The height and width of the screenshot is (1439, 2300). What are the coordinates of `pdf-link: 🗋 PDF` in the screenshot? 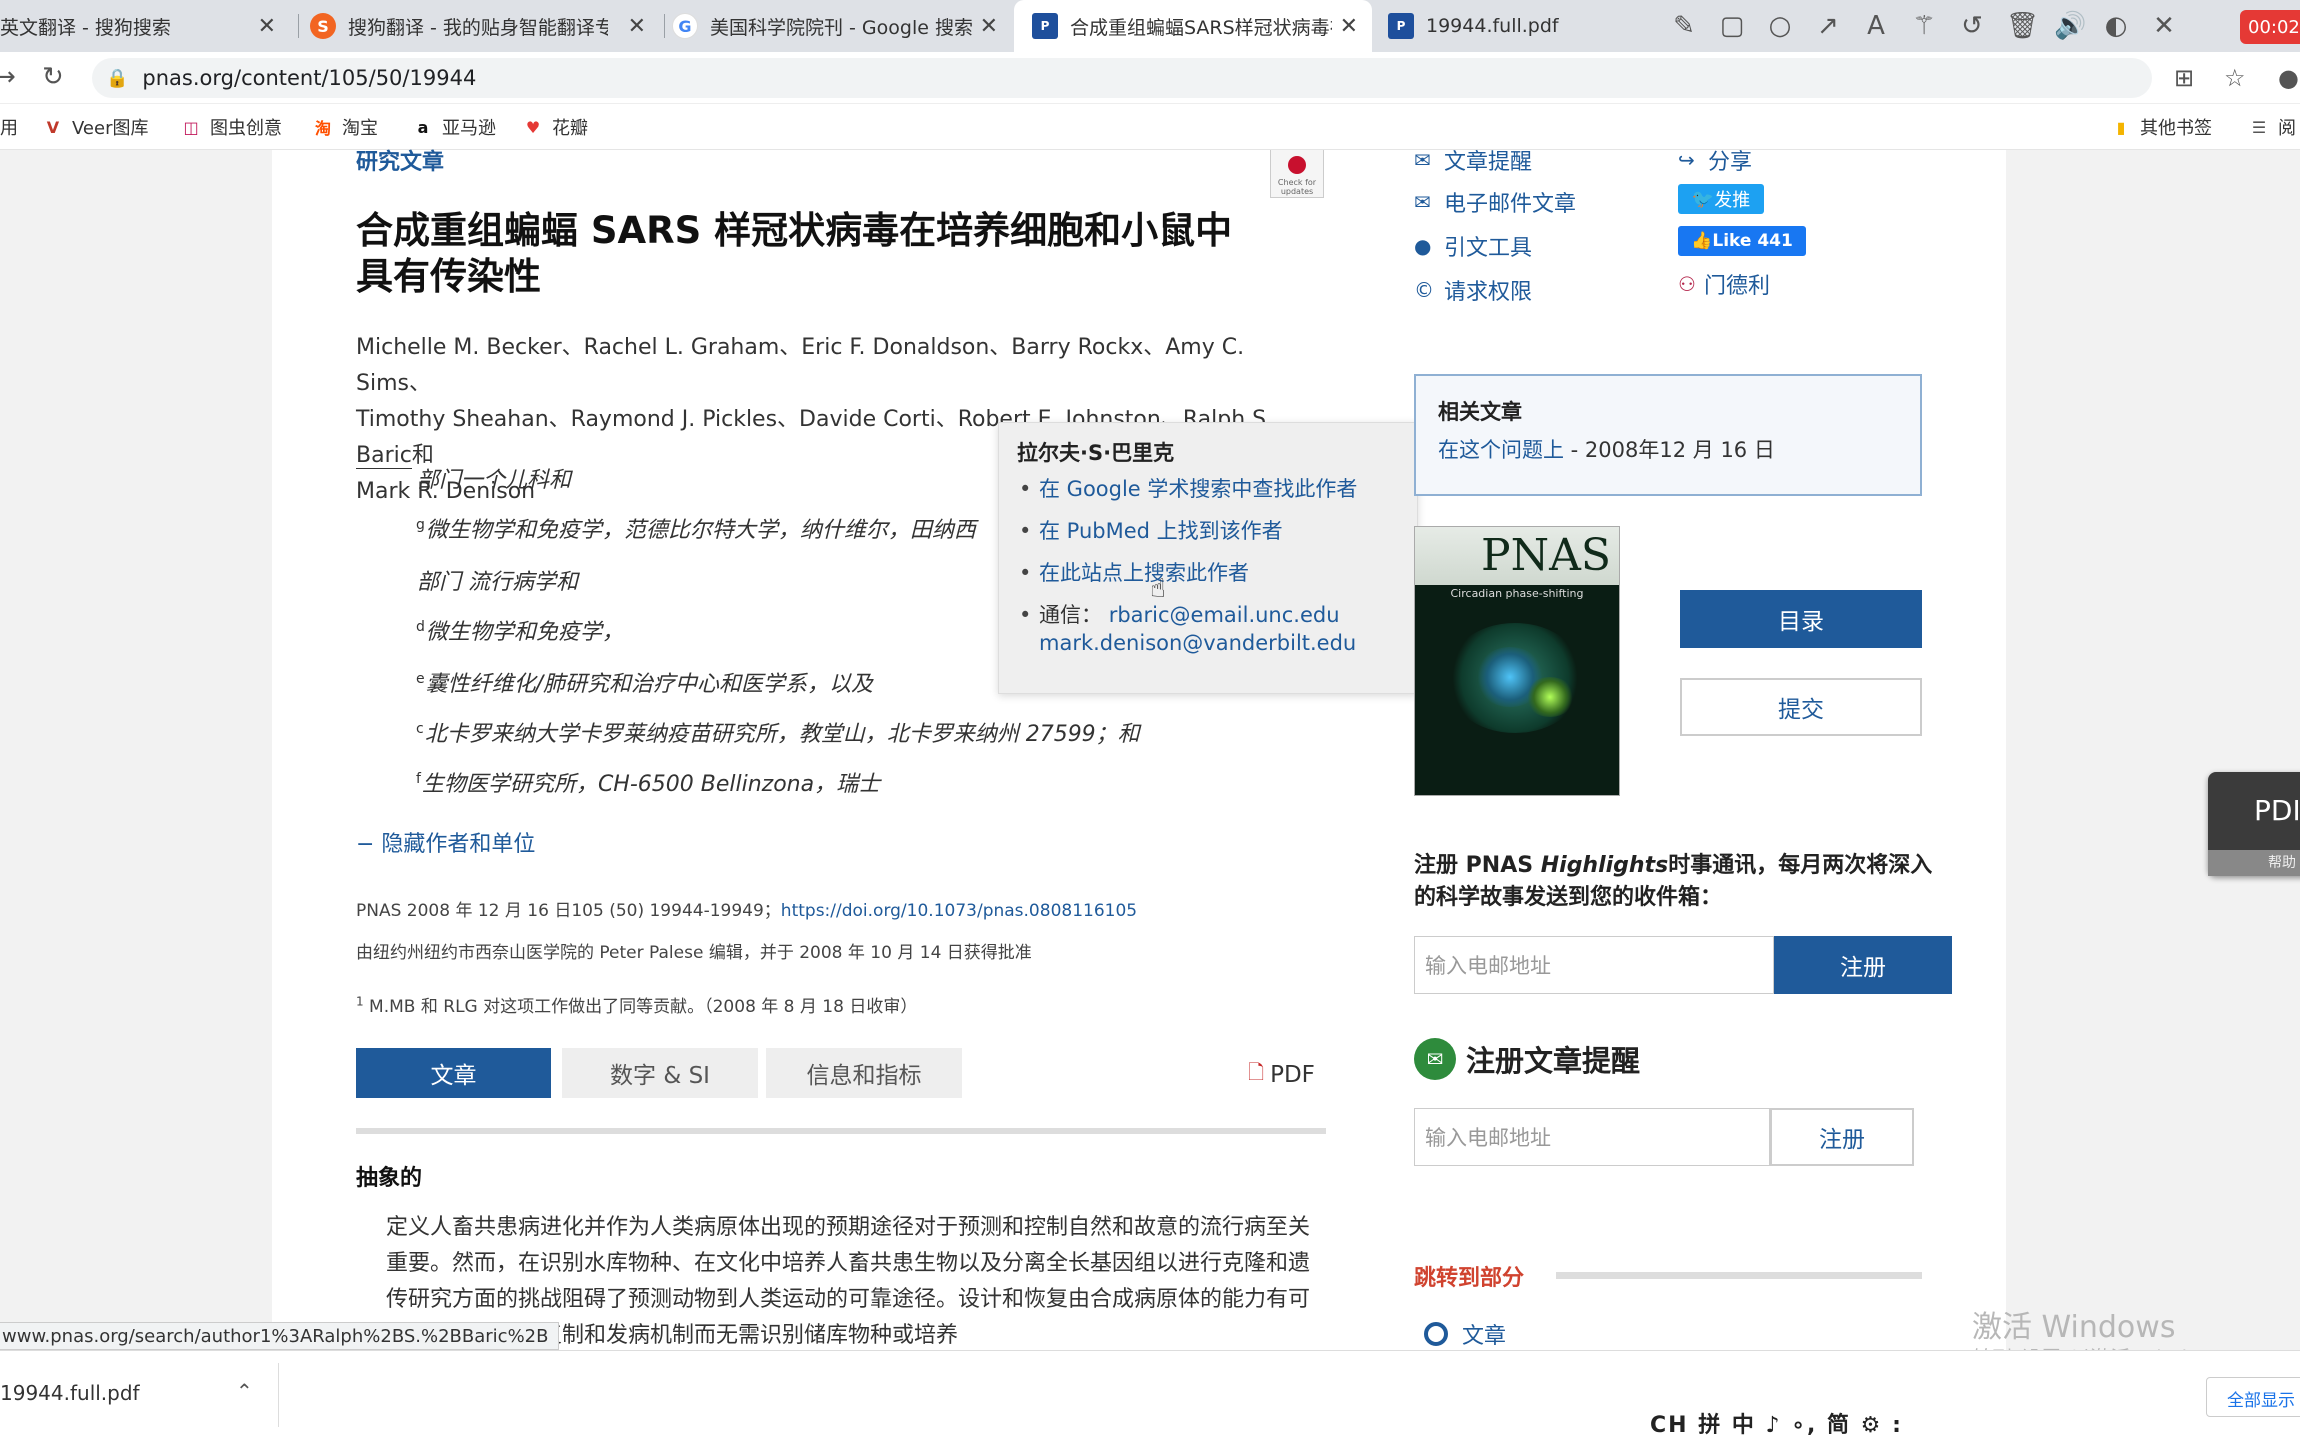 It's located at (1281, 1075).